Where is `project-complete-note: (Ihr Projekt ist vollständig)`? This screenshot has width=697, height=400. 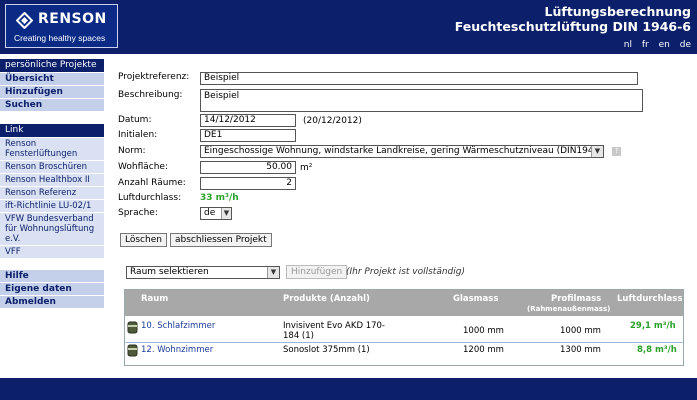
project-complete-note: (Ihr Projekt ist vollständig) is located at coordinates (405, 272).